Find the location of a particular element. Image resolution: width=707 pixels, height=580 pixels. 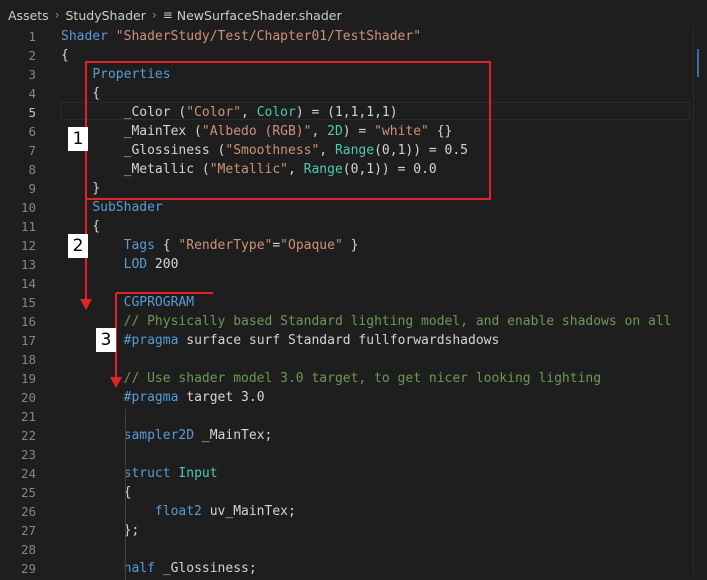

annotation-label-3: 3 is located at coordinates (106, 340).